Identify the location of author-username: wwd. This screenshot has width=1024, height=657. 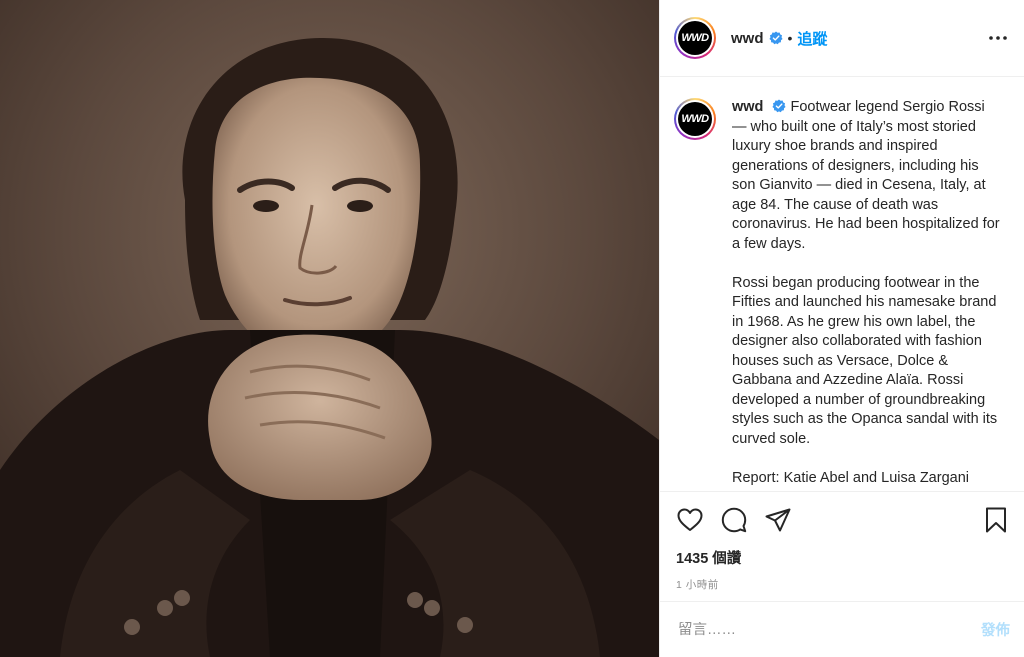
(747, 38).